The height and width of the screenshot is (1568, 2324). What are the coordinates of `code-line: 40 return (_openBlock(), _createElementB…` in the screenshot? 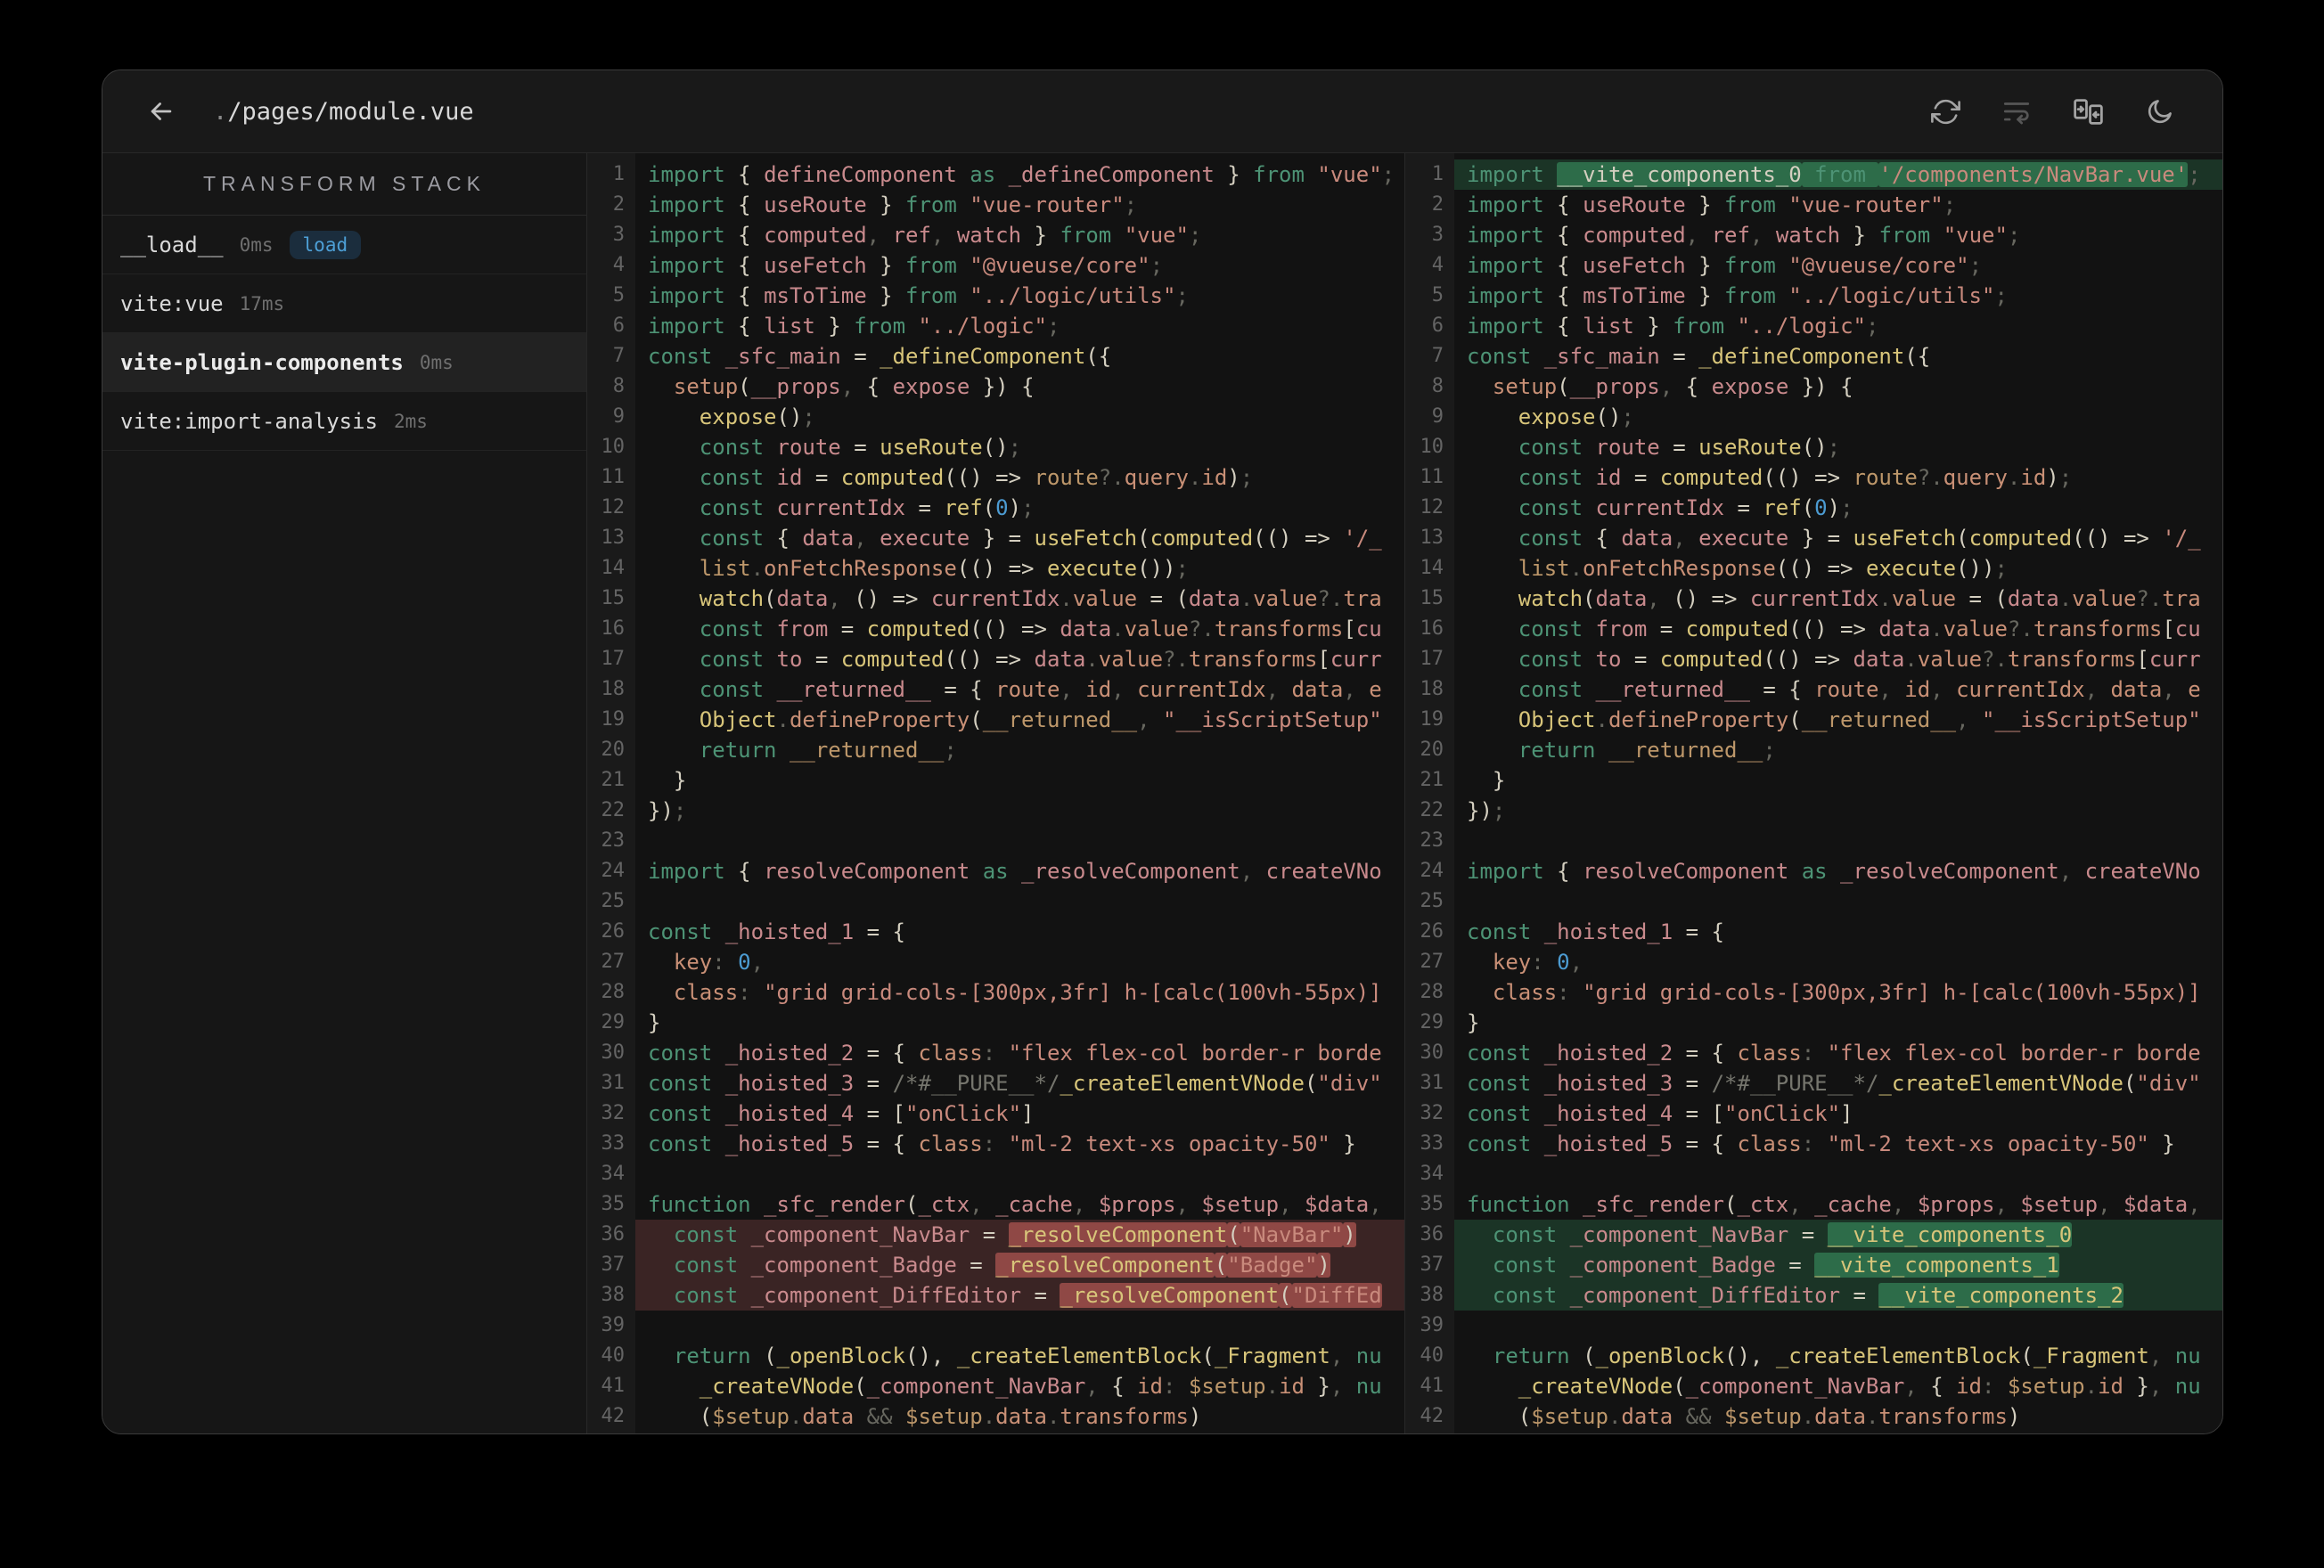 It's located at (995, 1356).